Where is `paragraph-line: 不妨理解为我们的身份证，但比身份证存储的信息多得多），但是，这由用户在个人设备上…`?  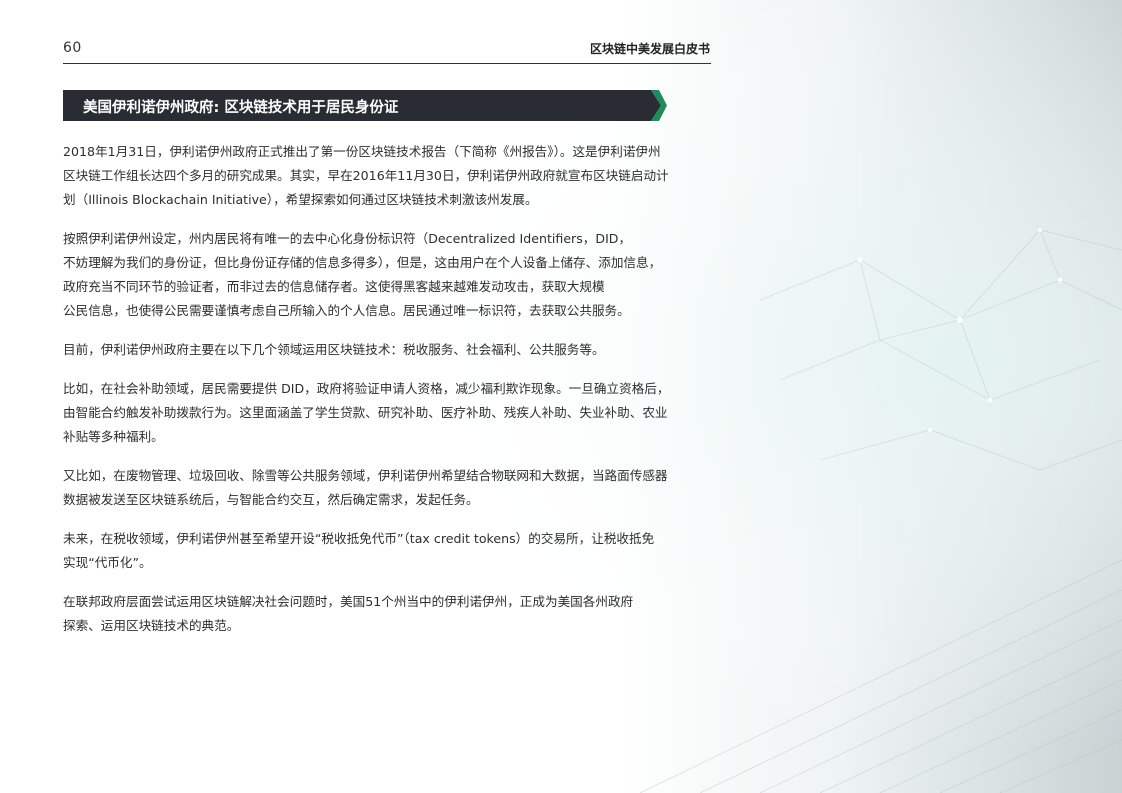 paragraph-line: 不妨理解为我们的身份证，但比身份证存储的信息多得多），但是，这由用户在个人设备上… is located at coordinates (362, 262).